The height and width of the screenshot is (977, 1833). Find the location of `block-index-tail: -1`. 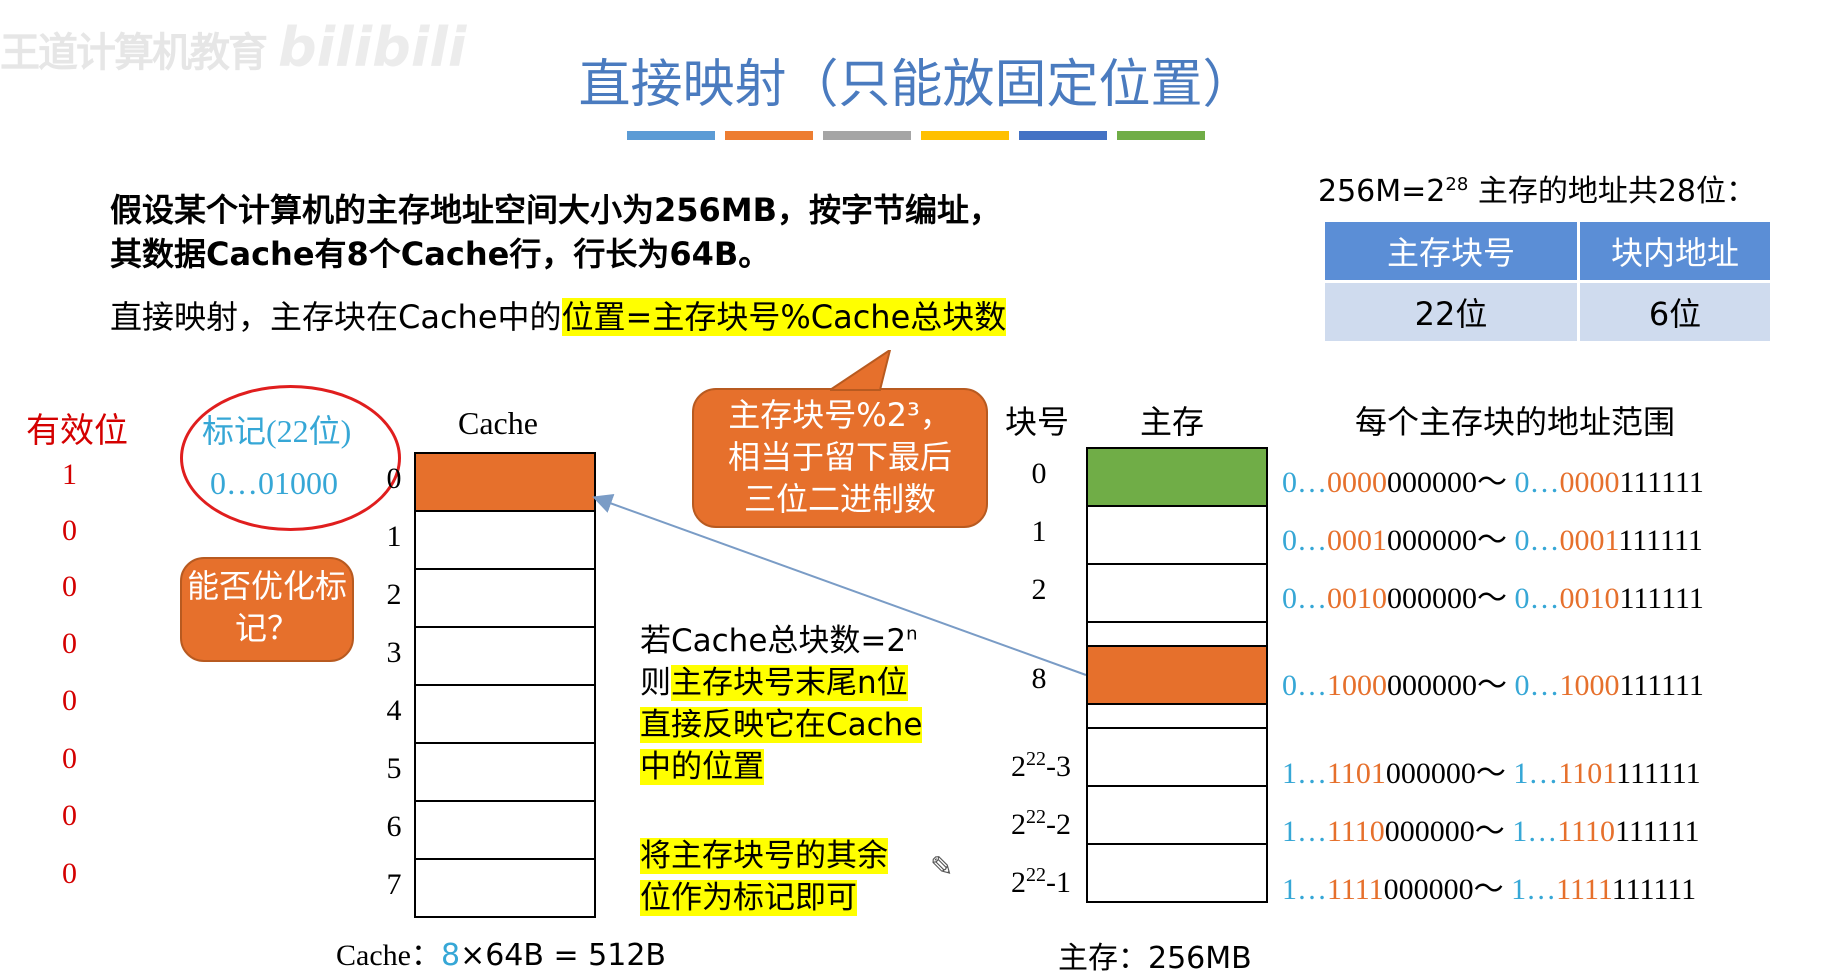

block-index-tail: -1 is located at coordinates (1058, 882).